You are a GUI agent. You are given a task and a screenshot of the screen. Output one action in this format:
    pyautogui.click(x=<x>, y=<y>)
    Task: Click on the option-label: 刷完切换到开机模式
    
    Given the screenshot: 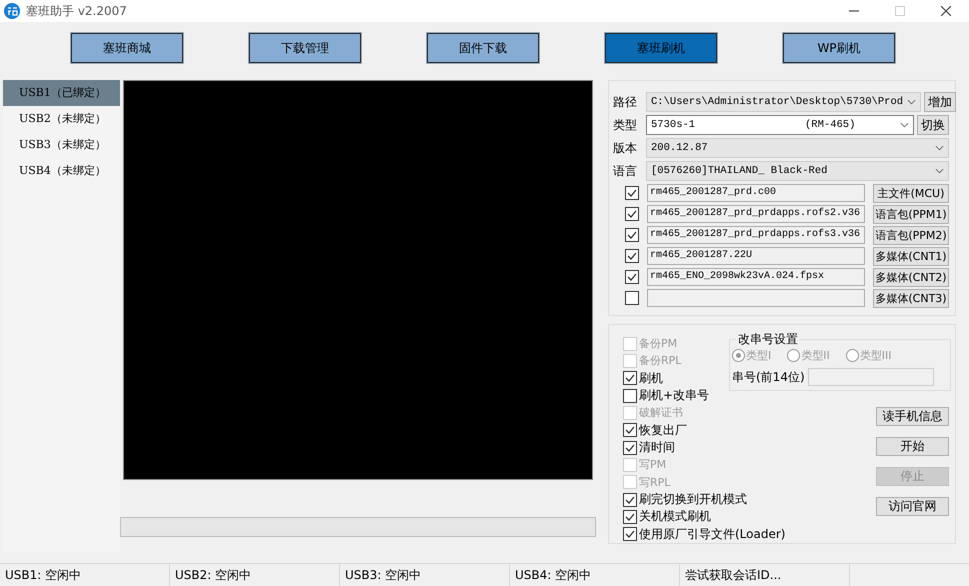 What is the action you would take?
    pyautogui.click(x=693, y=499)
    